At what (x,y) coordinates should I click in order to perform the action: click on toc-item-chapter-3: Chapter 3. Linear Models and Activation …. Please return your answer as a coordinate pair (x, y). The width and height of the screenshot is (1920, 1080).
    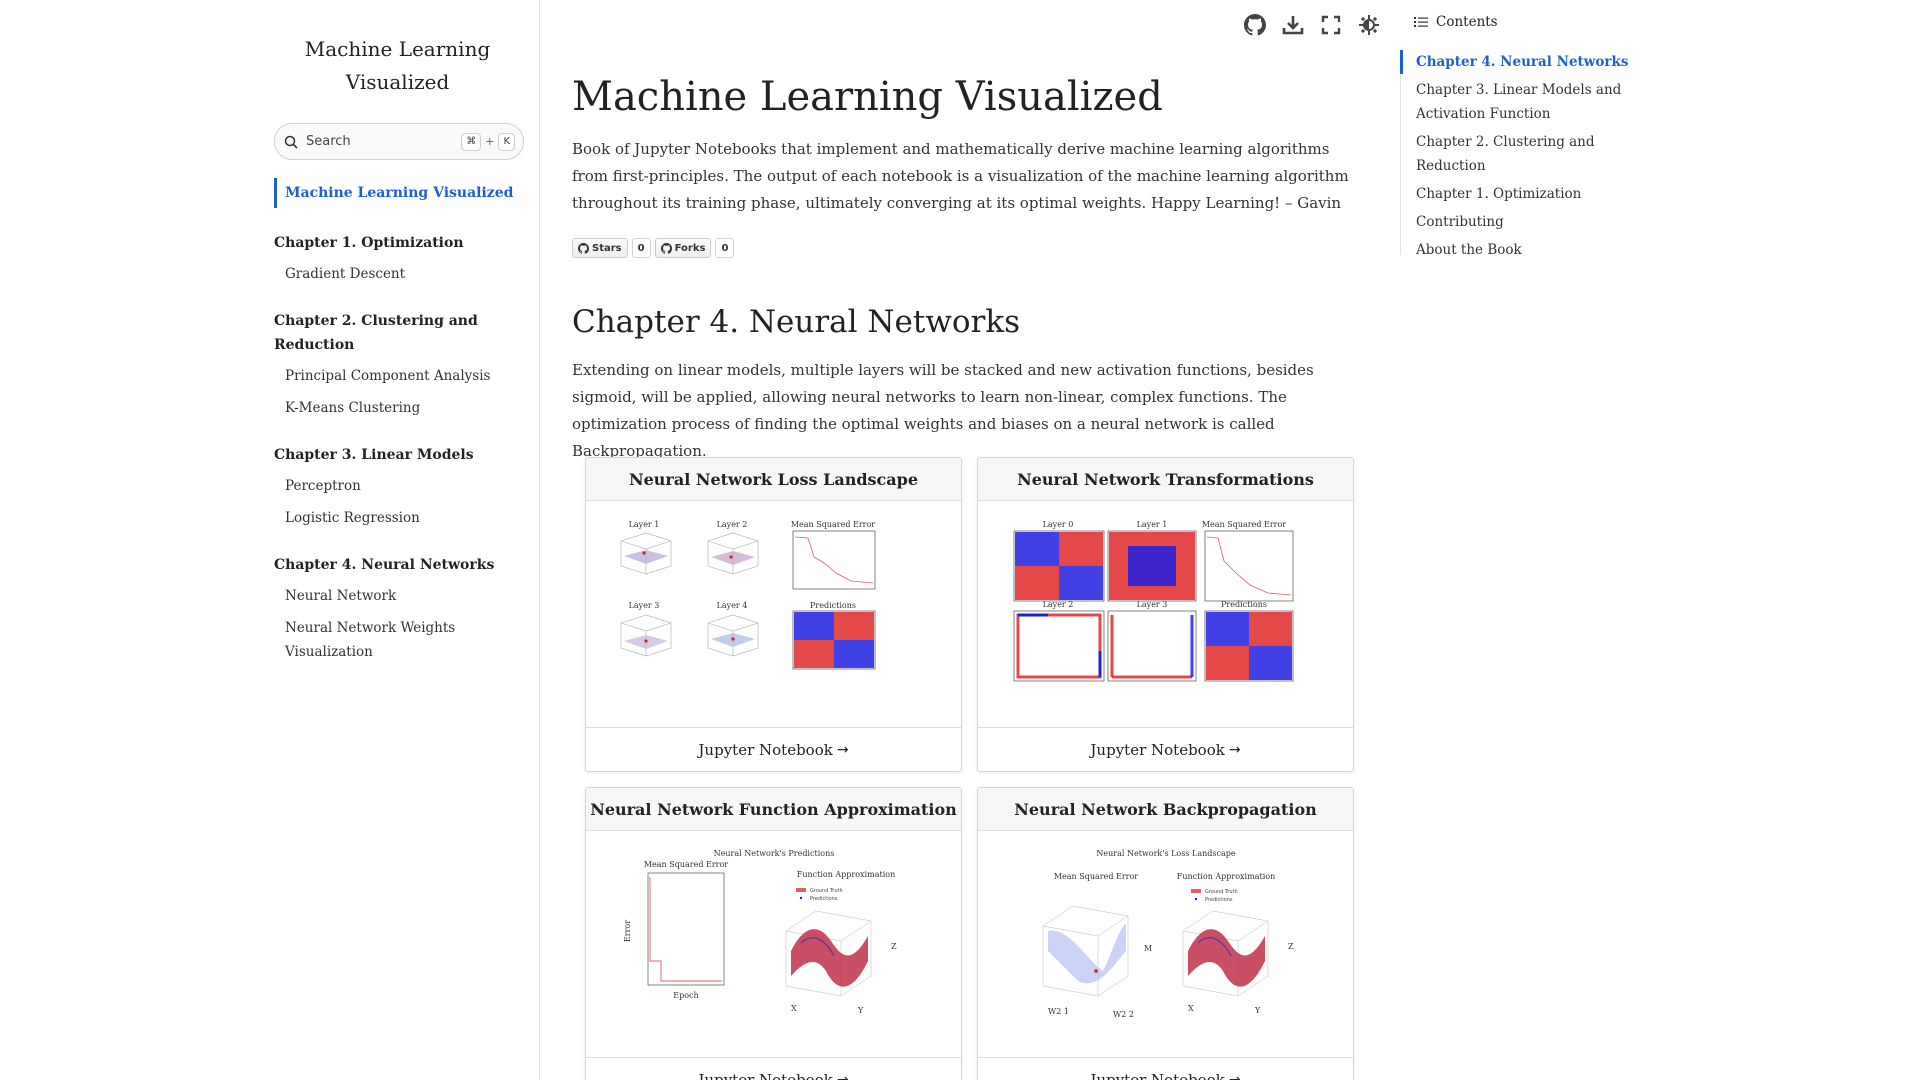
    Looking at the image, I should click on (1530, 102).